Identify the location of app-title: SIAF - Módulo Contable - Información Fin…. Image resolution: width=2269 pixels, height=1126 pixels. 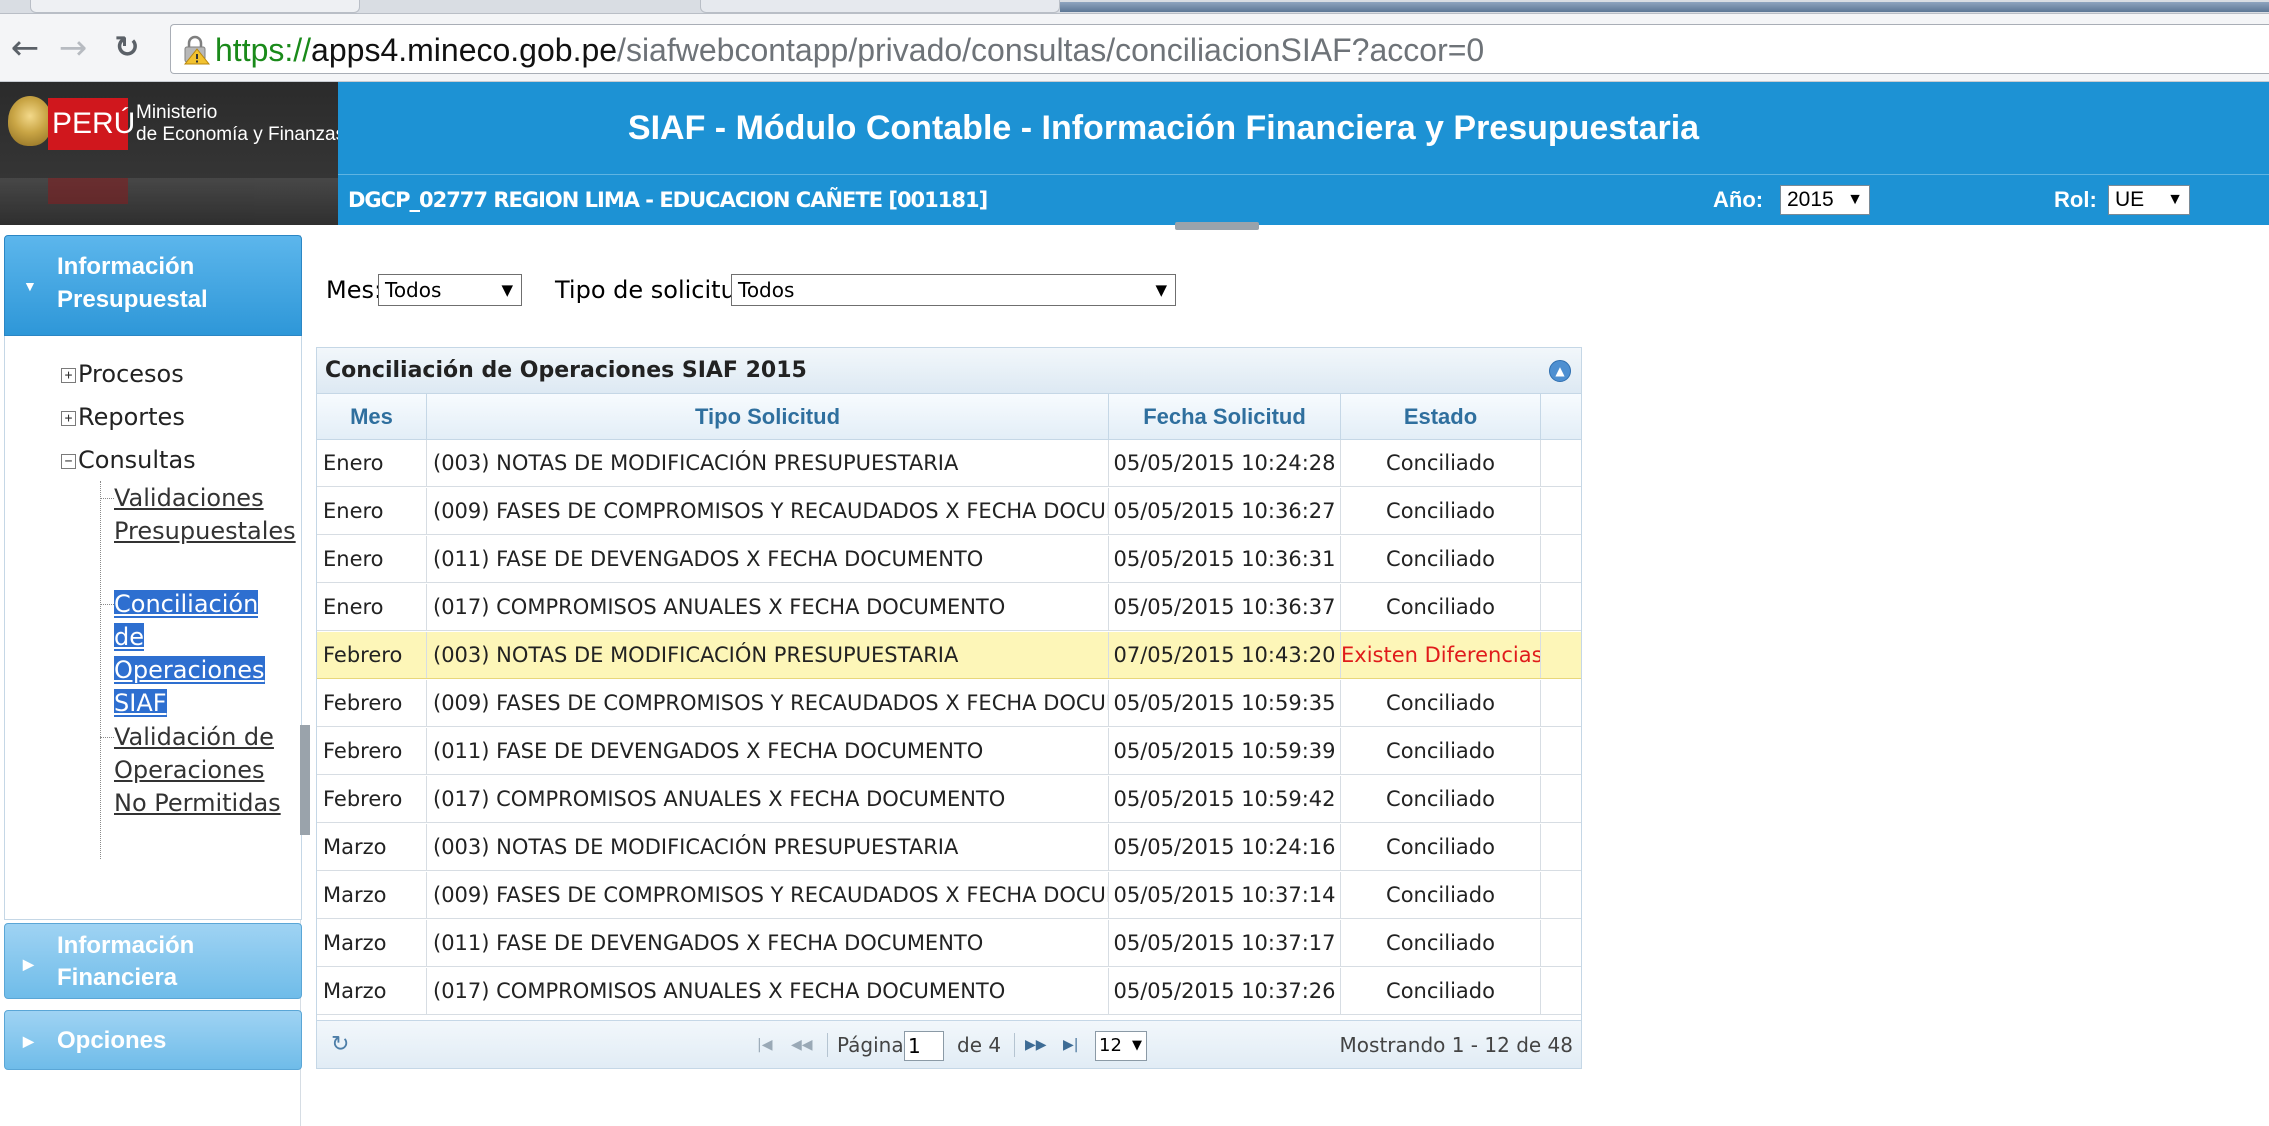
(1163, 128).